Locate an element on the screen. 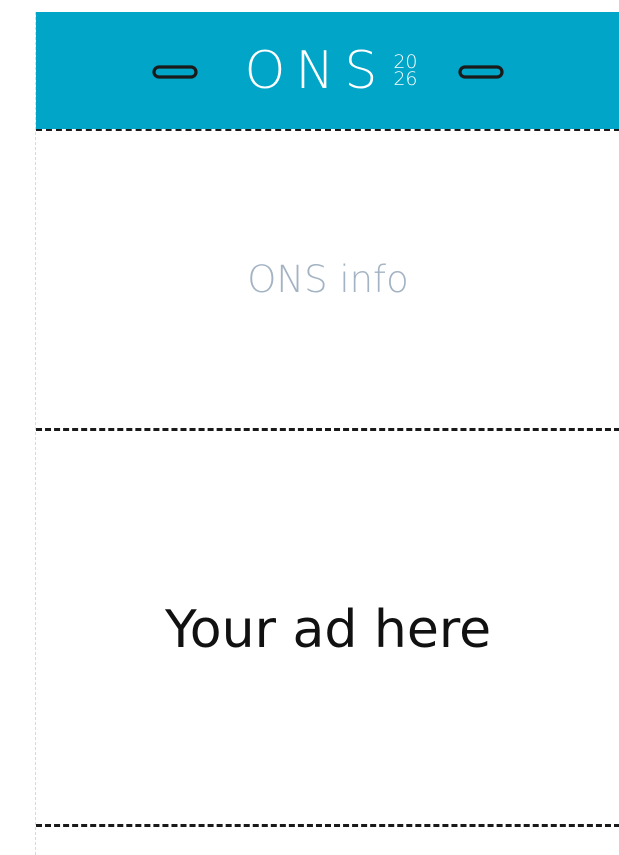 The image size is (619, 855). badge-header: ONS 20 26 is located at coordinates (327, 70).